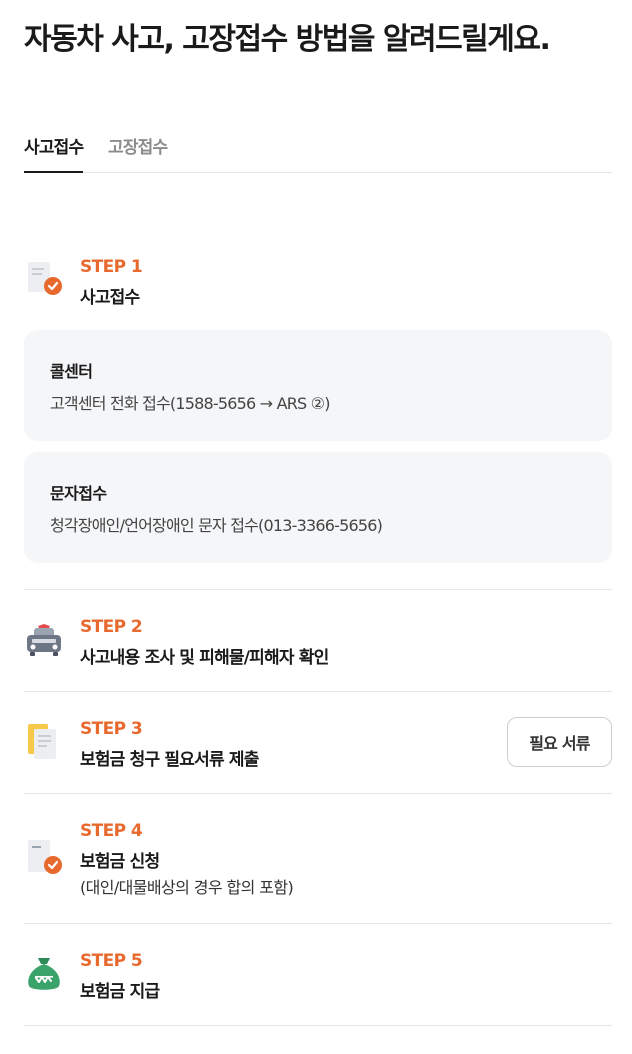 This screenshot has height=1054, width=632. Describe the element at coordinates (44, 974) in the screenshot. I see `money-bag-icon` at that location.